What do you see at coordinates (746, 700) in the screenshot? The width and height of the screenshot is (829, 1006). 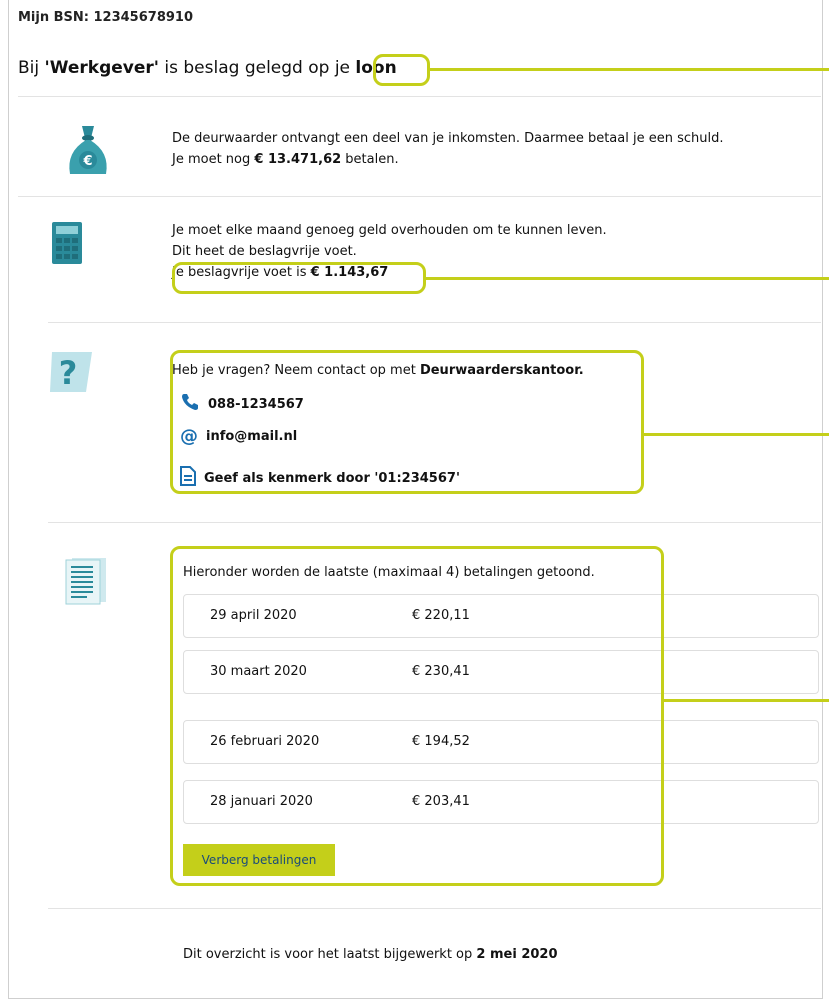 I see `highlight-line-payments` at bounding box center [746, 700].